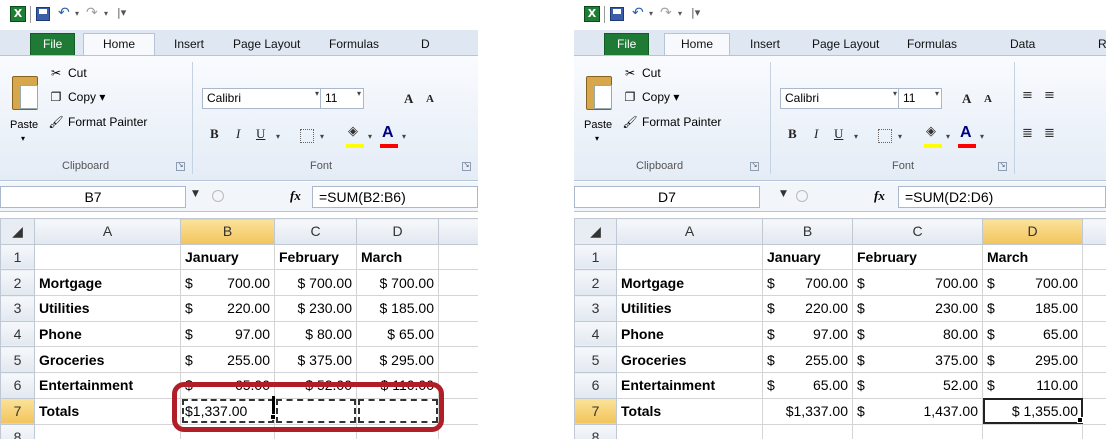 The width and height of the screenshot is (1106, 439). What do you see at coordinates (388, 133) in the screenshot?
I see `font-color-icon: A` at bounding box center [388, 133].